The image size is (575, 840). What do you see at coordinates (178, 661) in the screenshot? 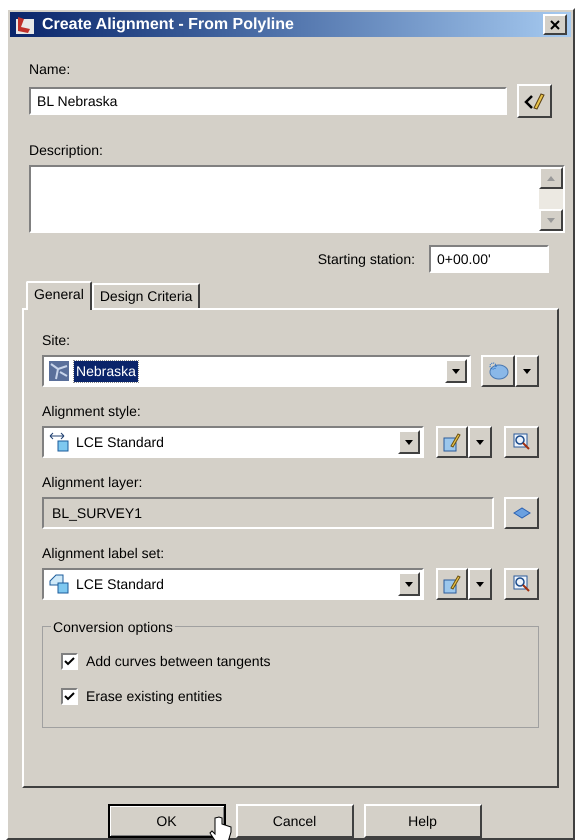
I see `checkbox-label: Add curves between tangents` at bounding box center [178, 661].